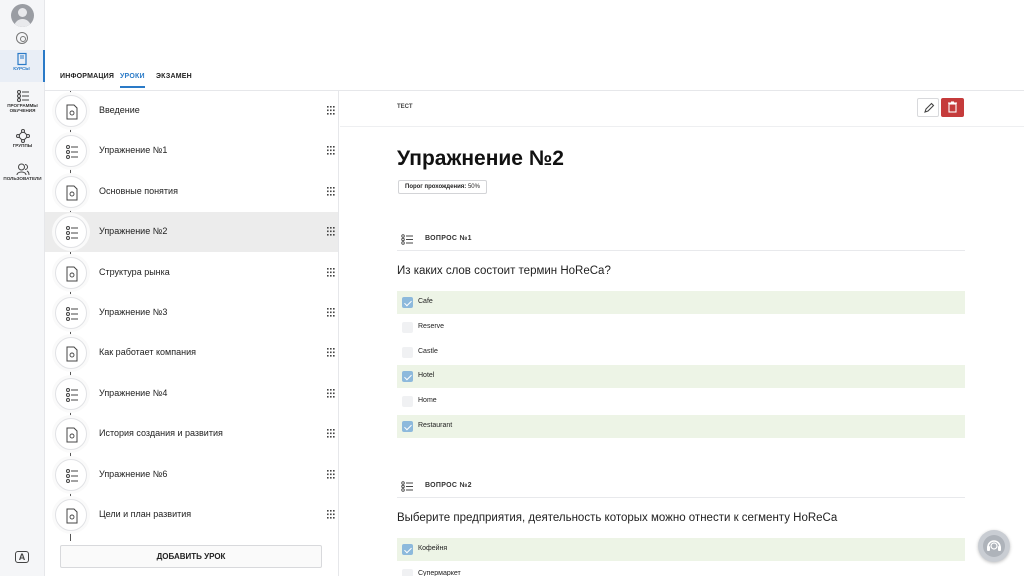  What do you see at coordinates (87, 79) in the screenshot?
I see `tab-info: ИНФОРМАЦИЯ` at bounding box center [87, 79].